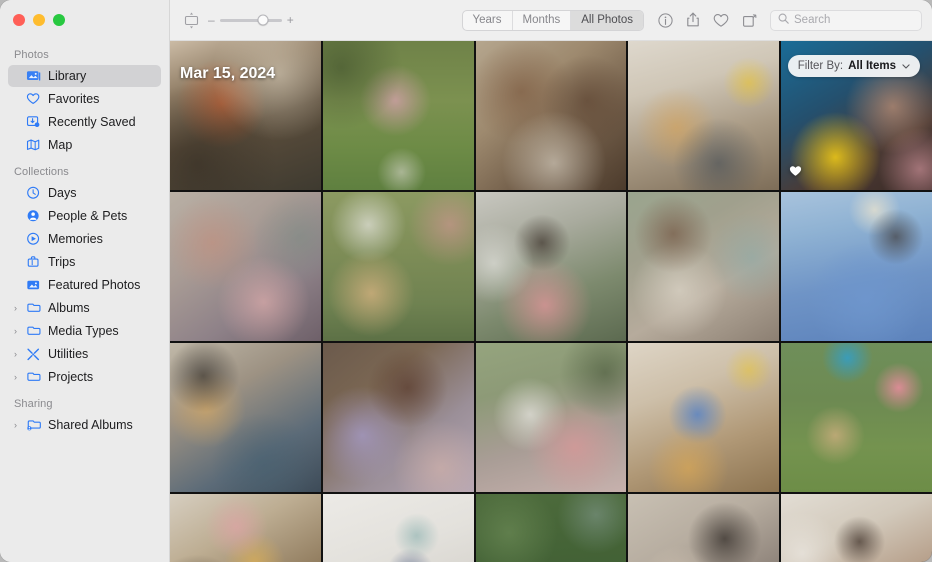  I want to click on filter-prefix-label: Filter By:, so click(820, 66).